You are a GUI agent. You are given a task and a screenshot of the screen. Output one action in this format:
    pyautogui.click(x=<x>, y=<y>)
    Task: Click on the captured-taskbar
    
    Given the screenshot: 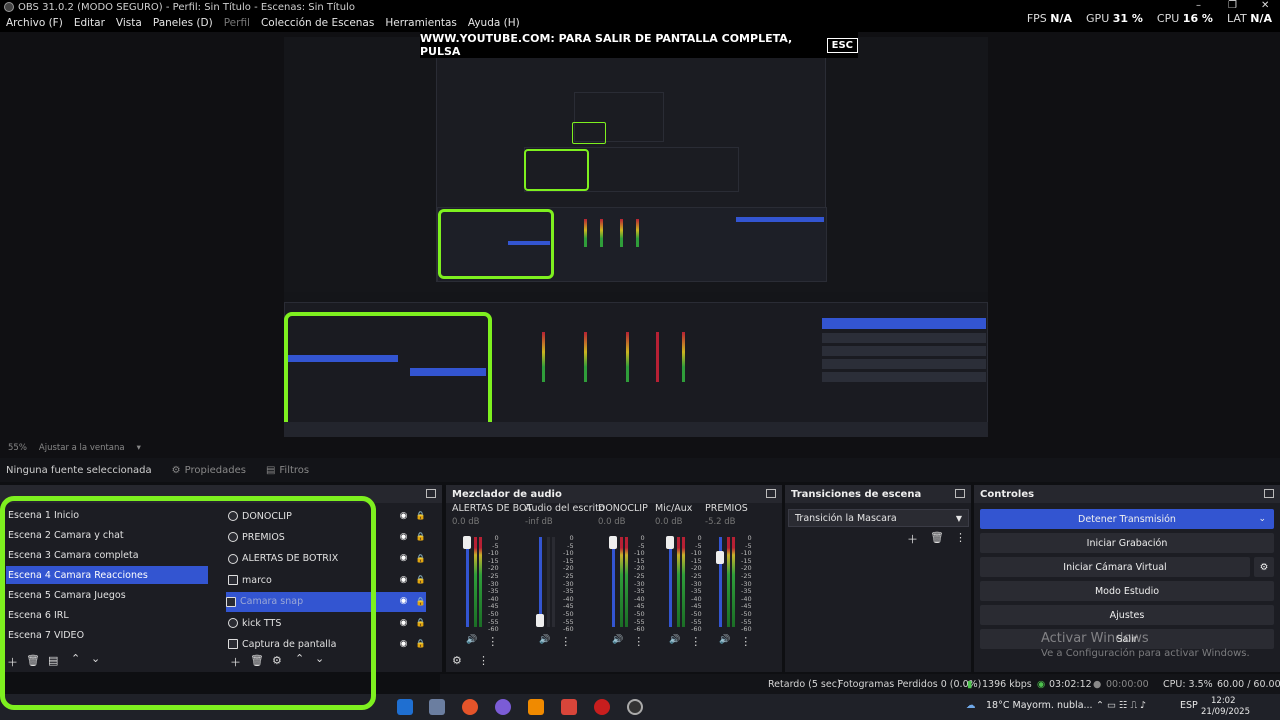 What is the action you would take?
    pyautogui.click(x=636, y=429)
    